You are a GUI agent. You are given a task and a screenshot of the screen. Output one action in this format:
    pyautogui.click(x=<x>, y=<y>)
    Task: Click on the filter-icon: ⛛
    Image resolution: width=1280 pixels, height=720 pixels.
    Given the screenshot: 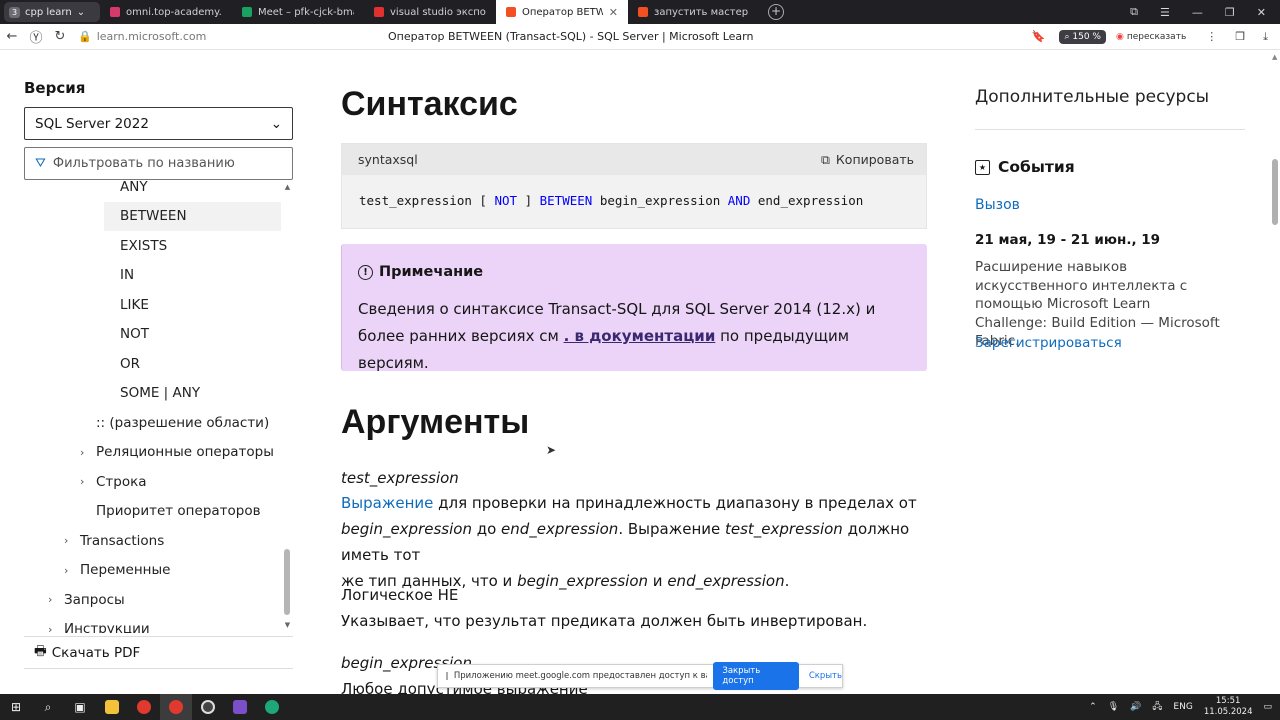 What is the action you would take?
    pyautogui.click(x=40, y=163)
    